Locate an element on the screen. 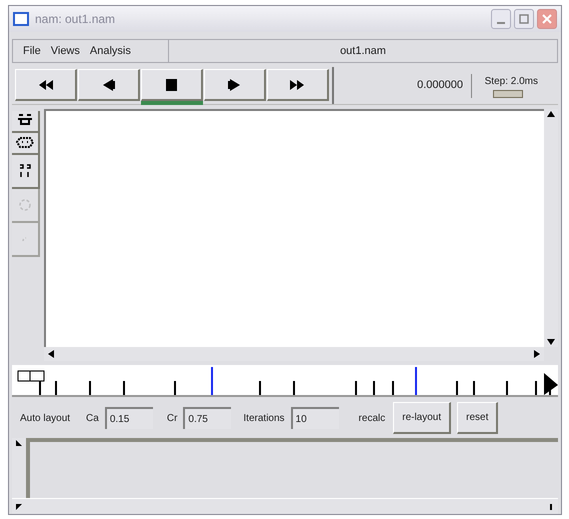  close-button is located at coordinates (547, 19).